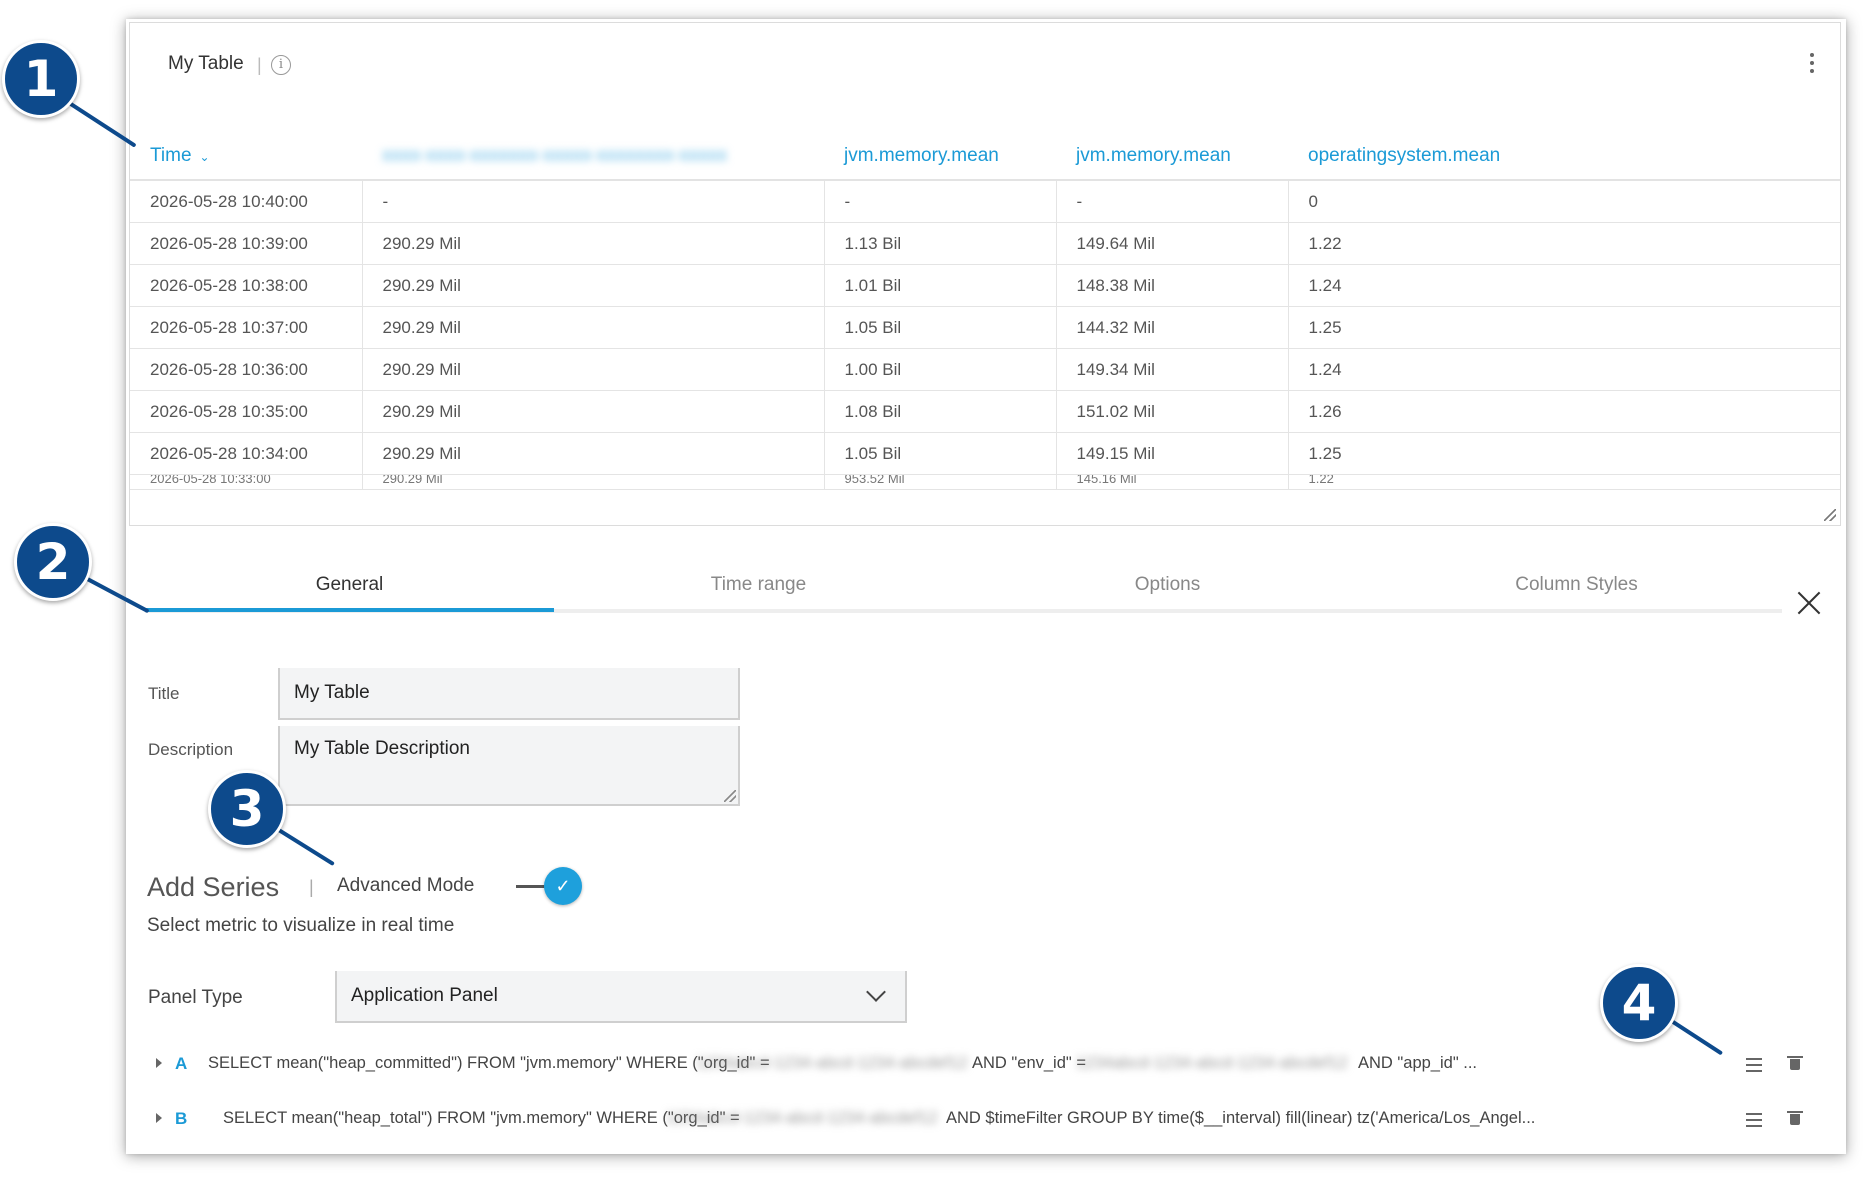 Image resolution: width=1868 pixels, height=1182 pixels. What do you see at coordinates (1167, 585) in the screenshot?
I see `tab-options: Options` at bounding box center [1167, 585].